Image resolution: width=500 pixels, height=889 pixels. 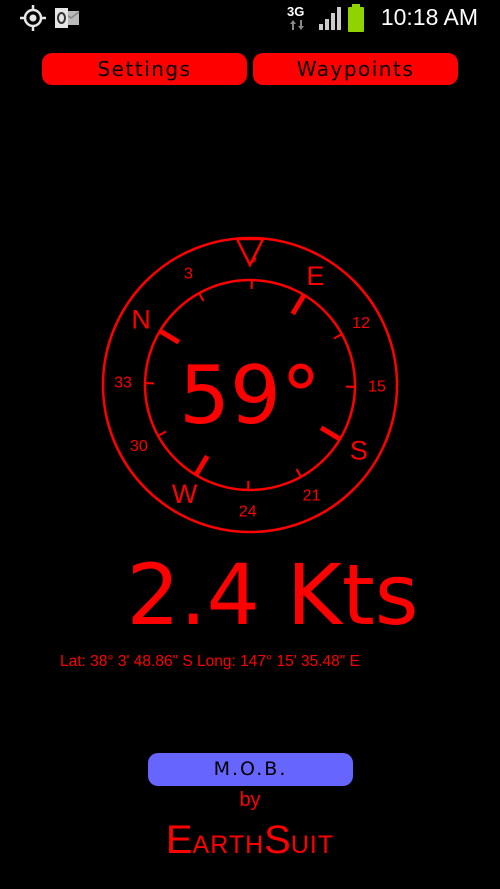 What do you see at coordinates (352, 595) in the screenshot?
I see `speed-unit: Kts` at bounding box center [352, 595].